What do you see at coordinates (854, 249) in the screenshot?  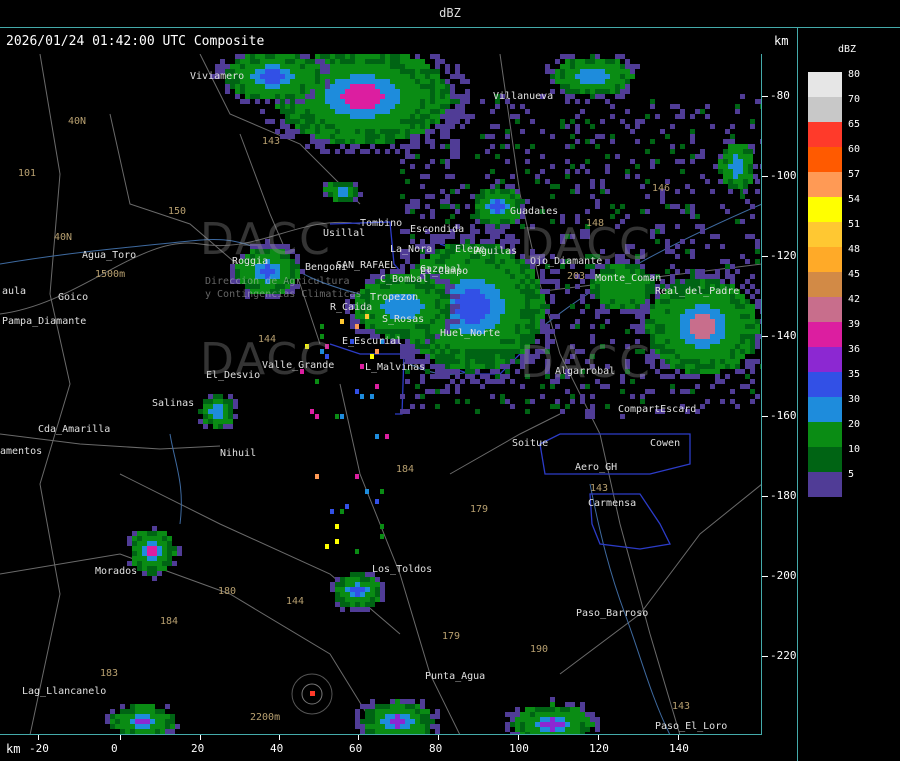 I see `legend-level-label: 48` at bounding box center [854, 249].